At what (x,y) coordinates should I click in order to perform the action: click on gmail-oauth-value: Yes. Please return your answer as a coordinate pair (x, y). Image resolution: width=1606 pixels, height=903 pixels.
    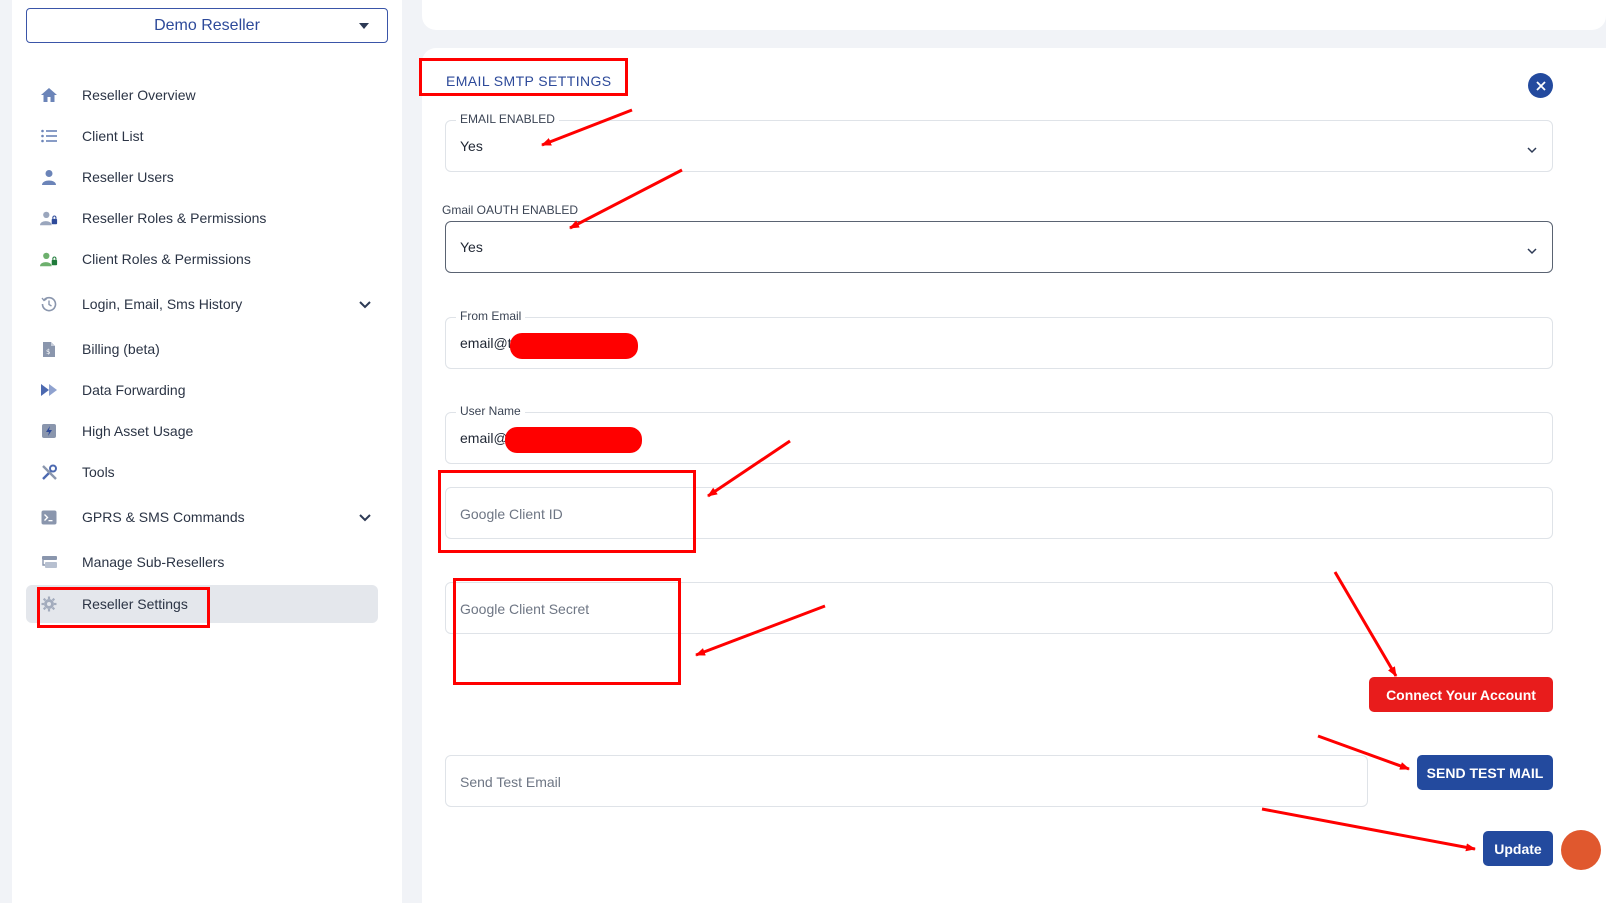
    Looking at the image, I should click on (471, 247).